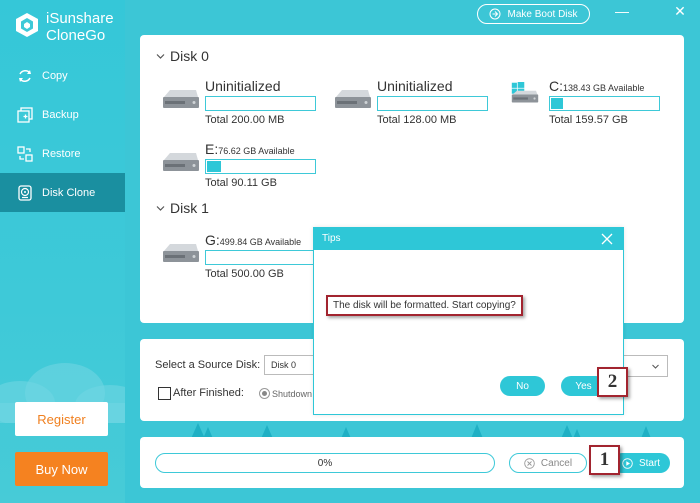 Image resolution: width=700 pixels, height=503 pixels. I want to click on progress-bar: 0%, so click(325, 463).